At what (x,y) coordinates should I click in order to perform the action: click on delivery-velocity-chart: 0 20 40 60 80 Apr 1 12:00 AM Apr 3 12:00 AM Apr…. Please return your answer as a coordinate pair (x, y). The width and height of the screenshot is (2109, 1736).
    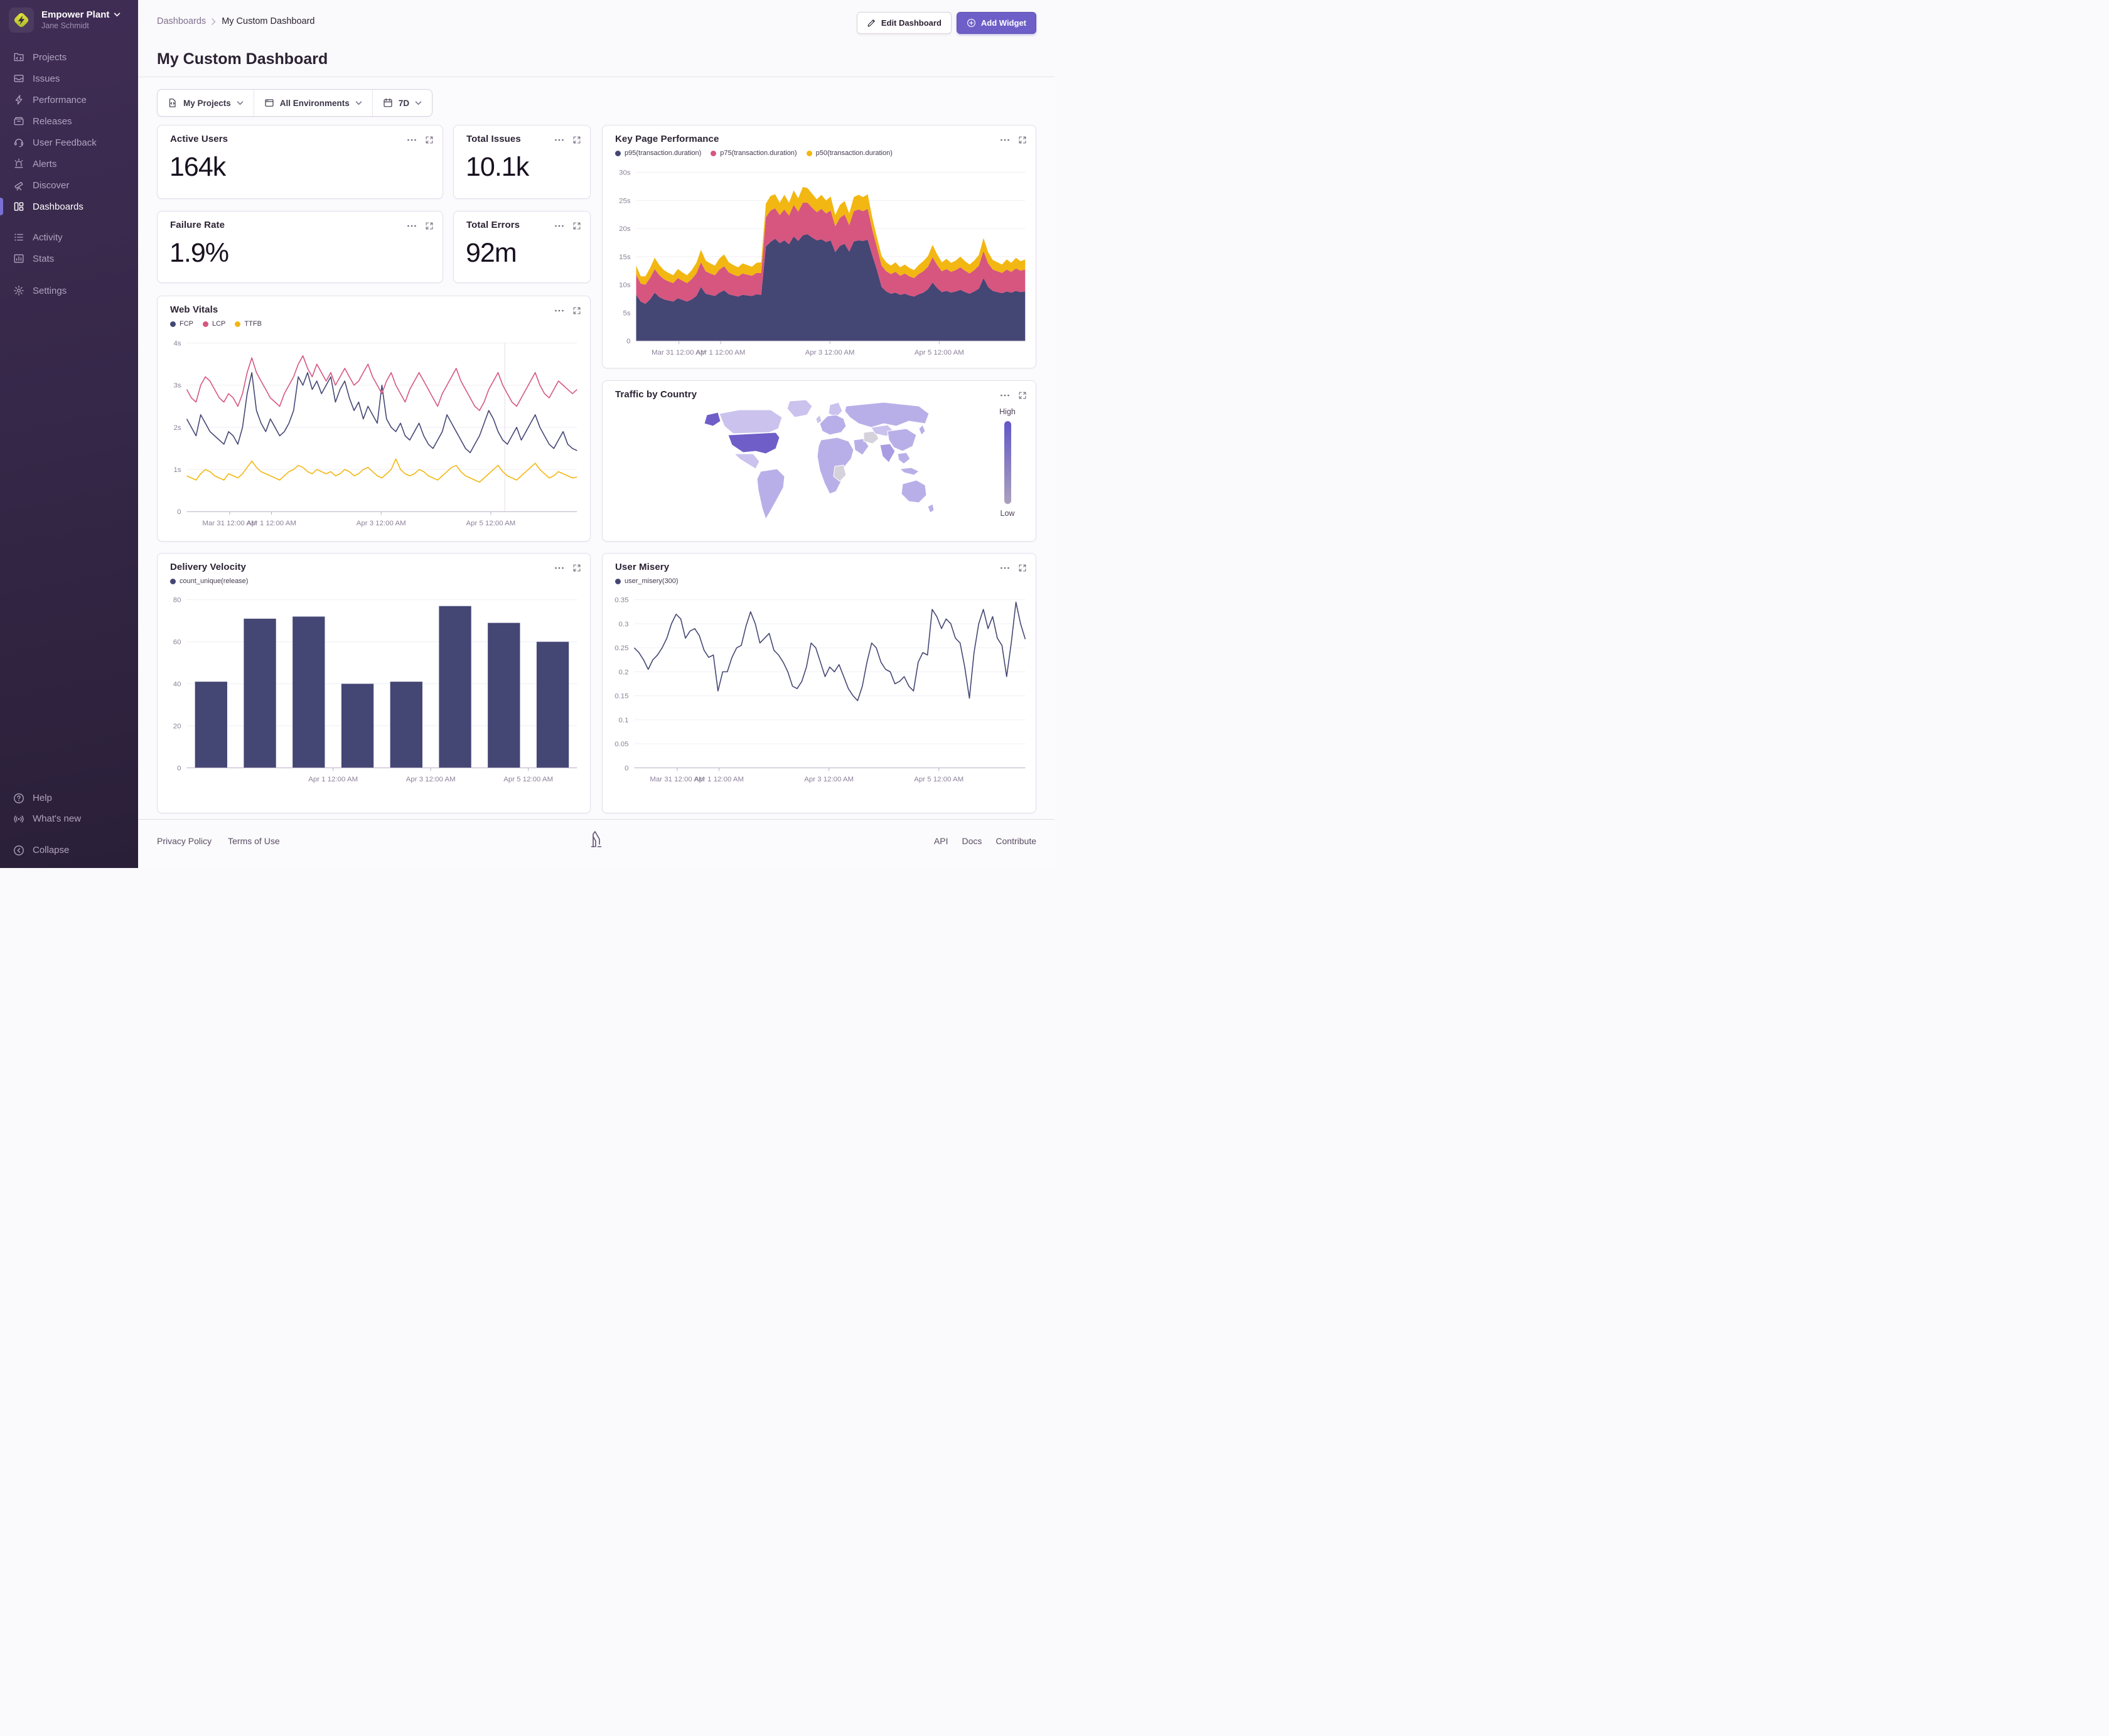
    Looking at the image, I should click on (374, 684).